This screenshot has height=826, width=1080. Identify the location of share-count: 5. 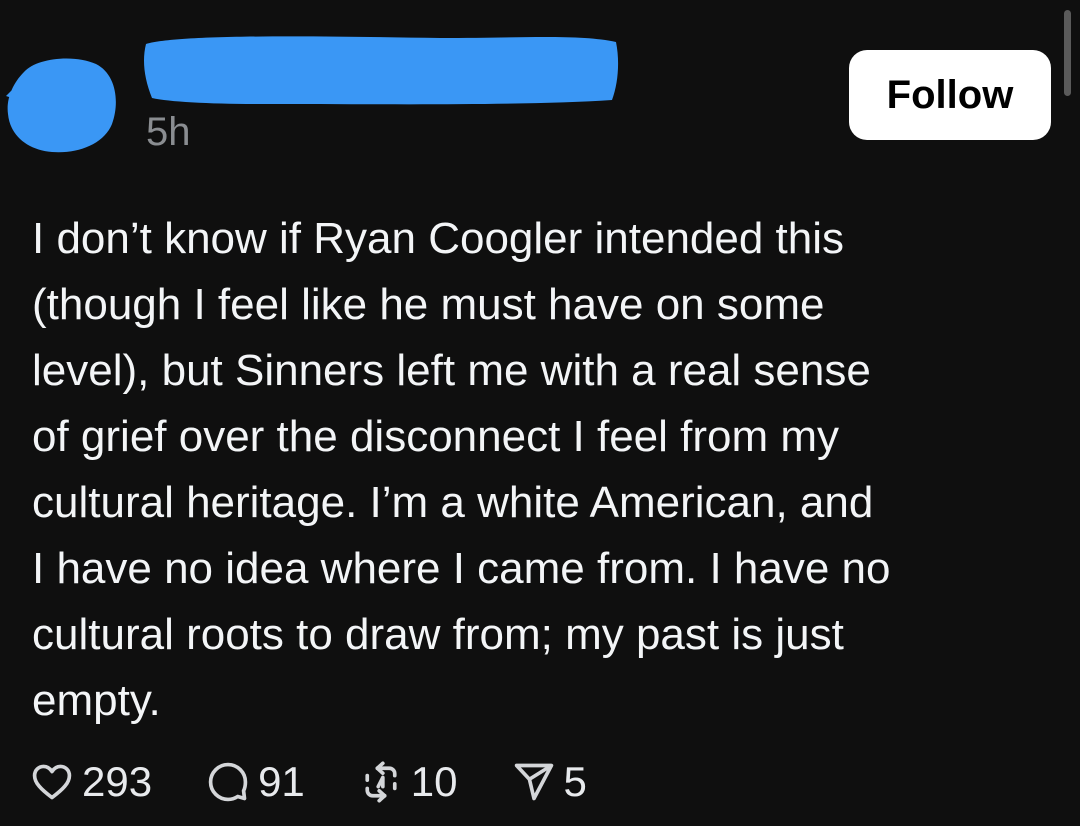
(575, 781).